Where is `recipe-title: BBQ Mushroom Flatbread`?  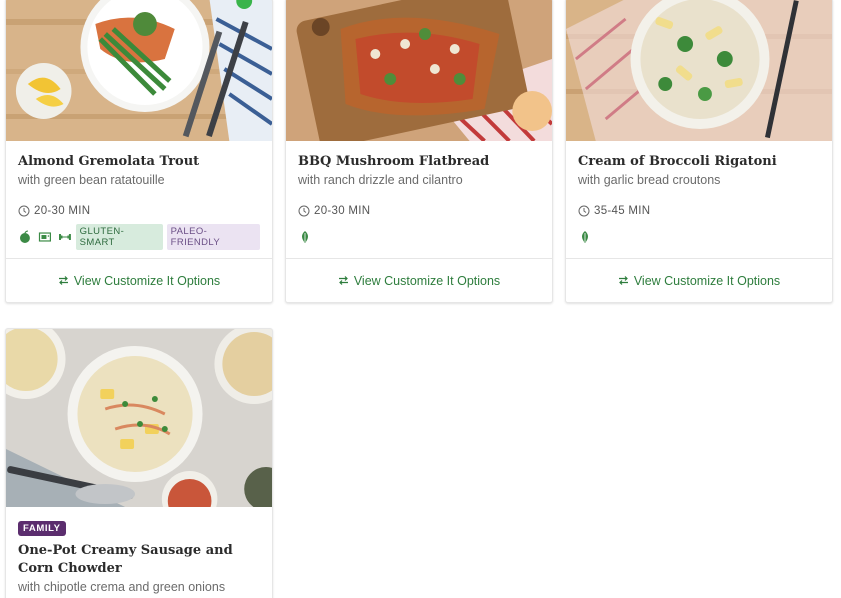
recipe-title: BBQ Mushroom Flatbread is located at coordinates (419, 162).